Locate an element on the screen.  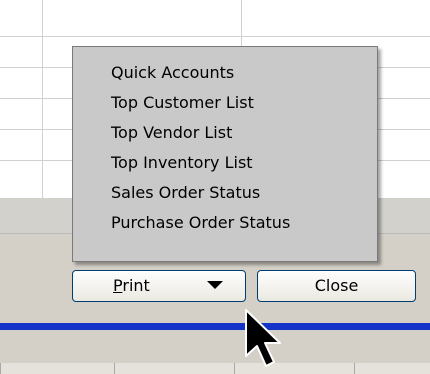
print-button-label: Print is located at coordinates (131, 285).